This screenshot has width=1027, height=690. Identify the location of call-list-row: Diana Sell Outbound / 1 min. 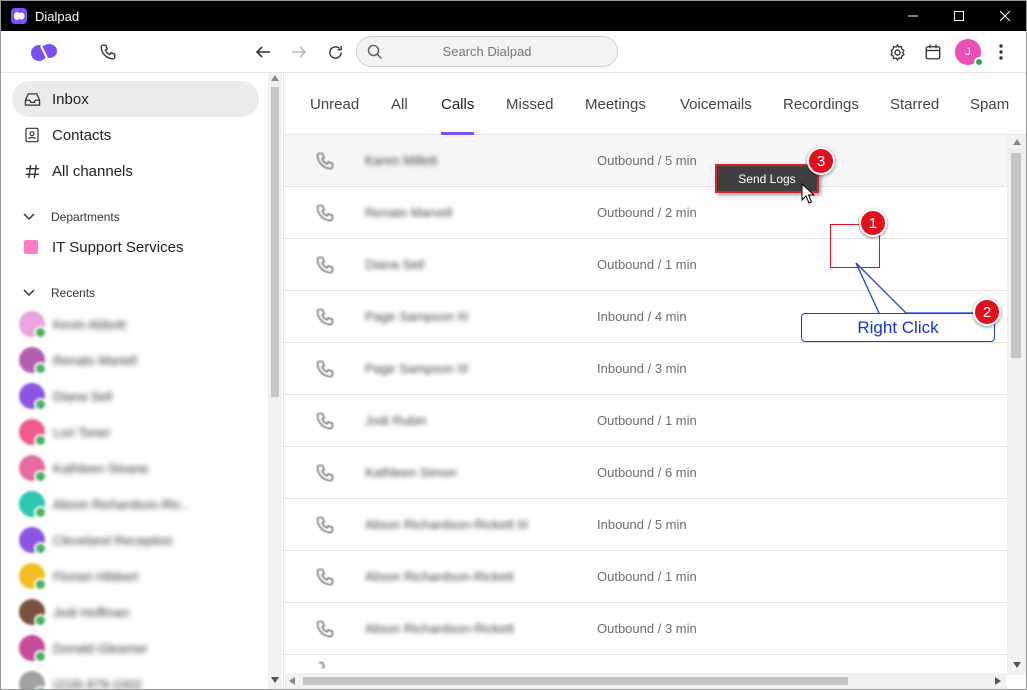
(646, 265).